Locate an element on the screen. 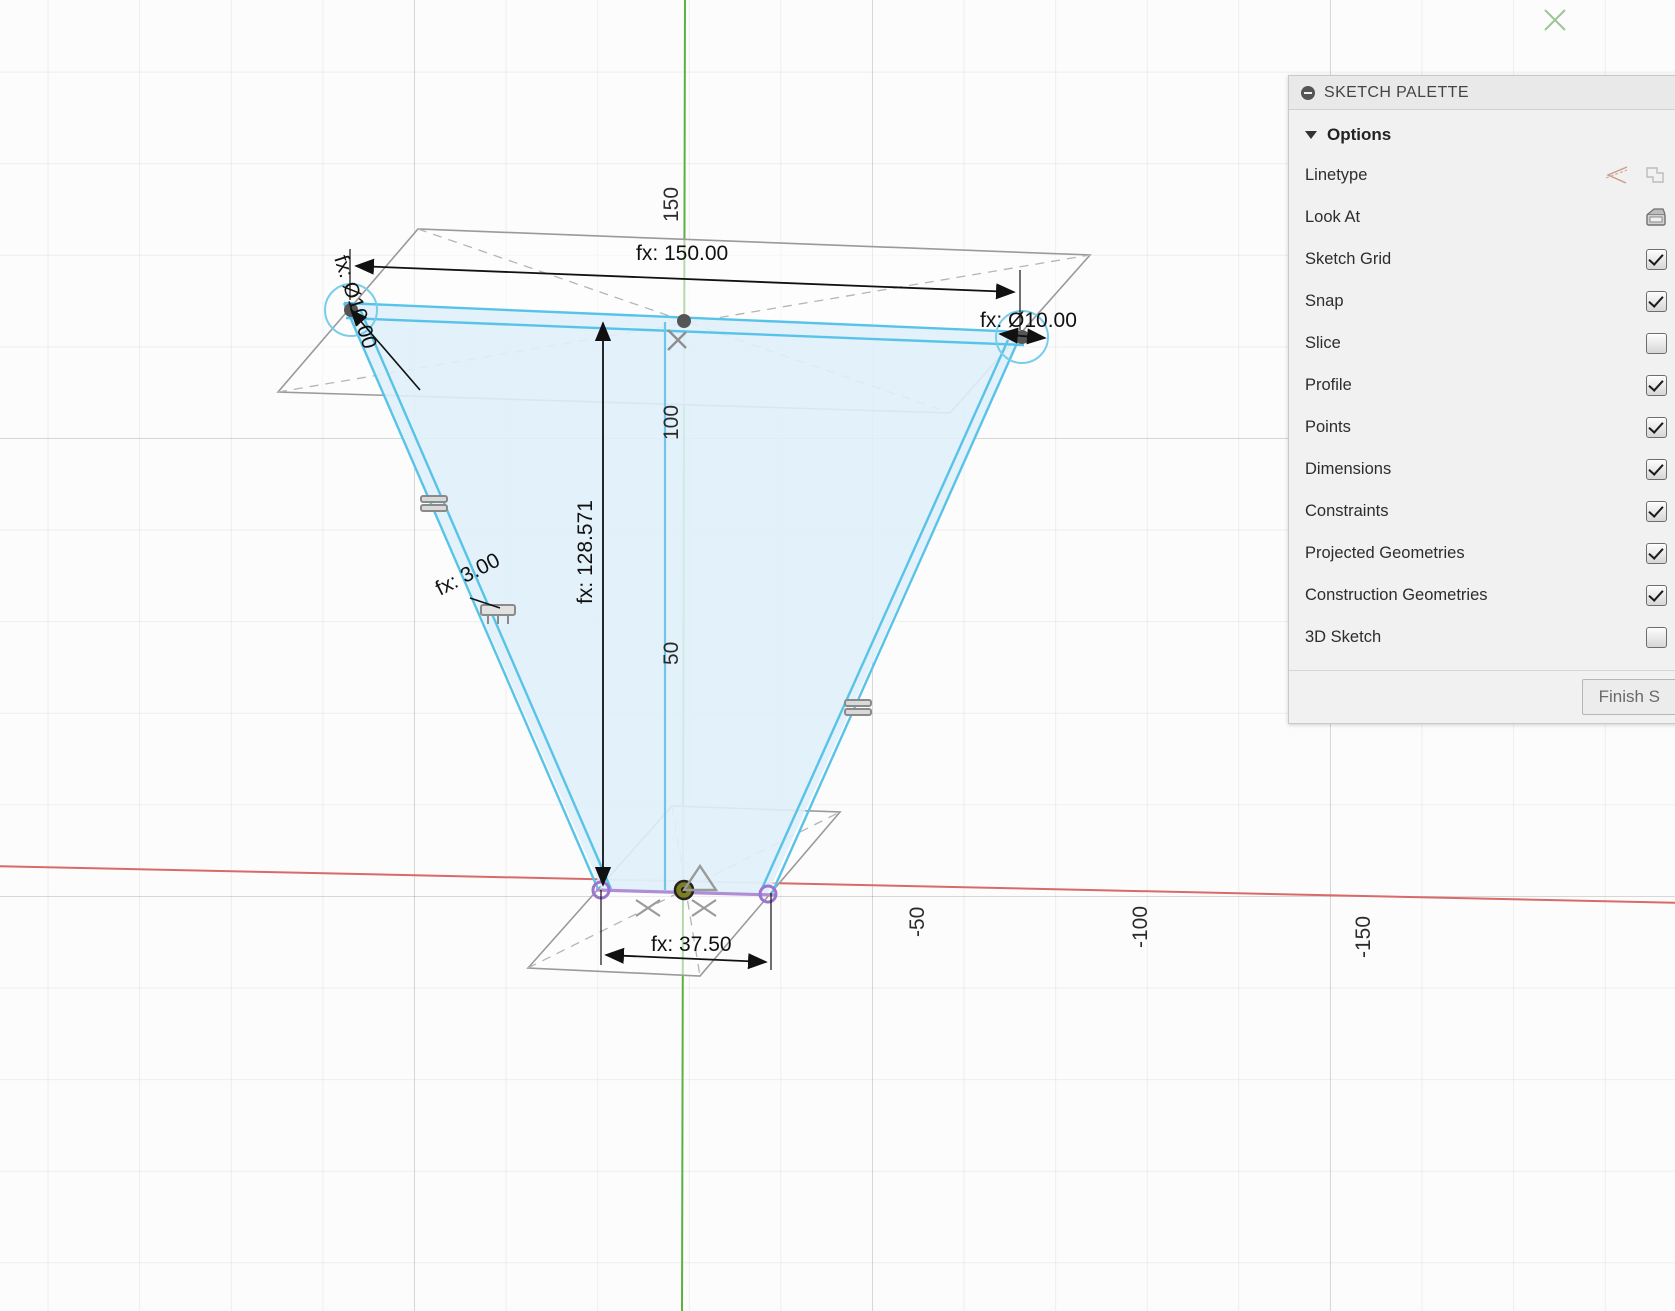 This screenshot has width=1675, height=1311. options-section-header: Options is located at coordinates (1482, 135).